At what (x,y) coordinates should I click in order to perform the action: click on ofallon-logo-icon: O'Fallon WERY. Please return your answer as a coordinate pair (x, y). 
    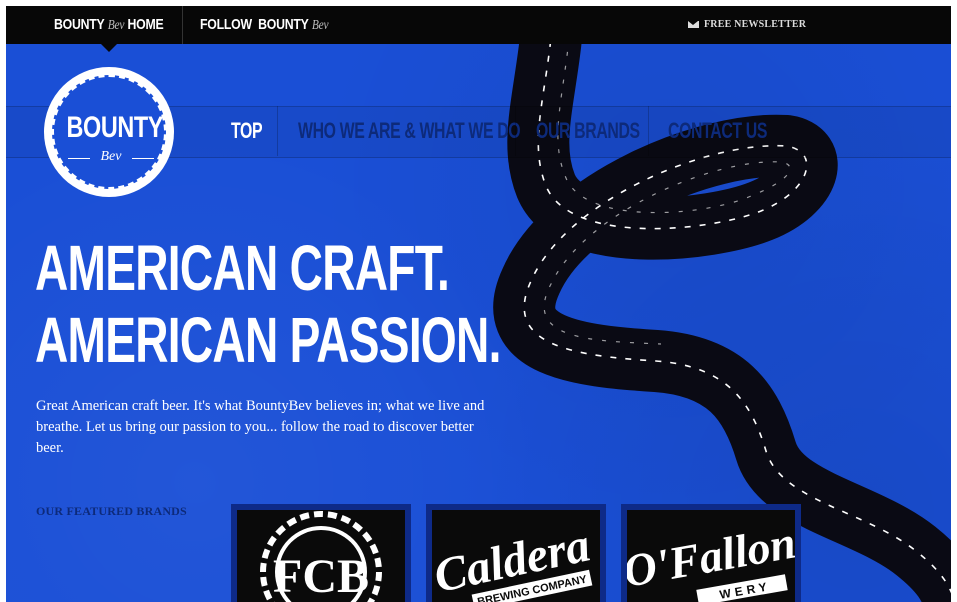
    Looking at the image, I should click on (711, 559).